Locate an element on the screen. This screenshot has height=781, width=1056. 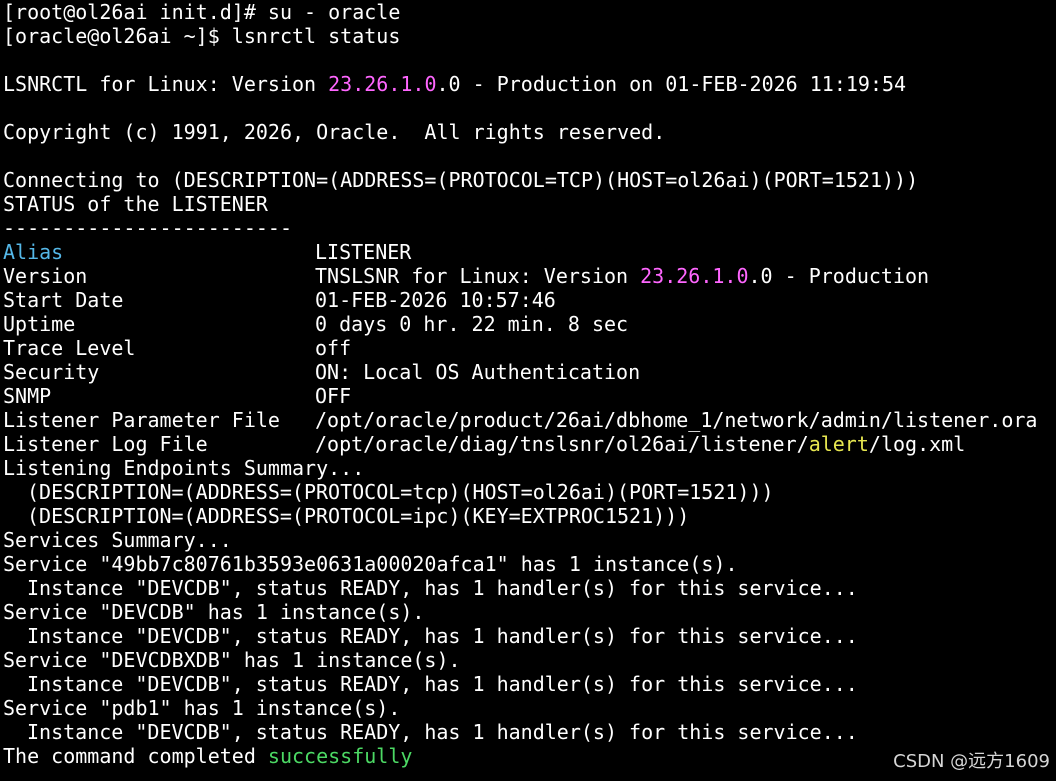
status-label: Listener Parameter File is located at coordinates (141, 420).